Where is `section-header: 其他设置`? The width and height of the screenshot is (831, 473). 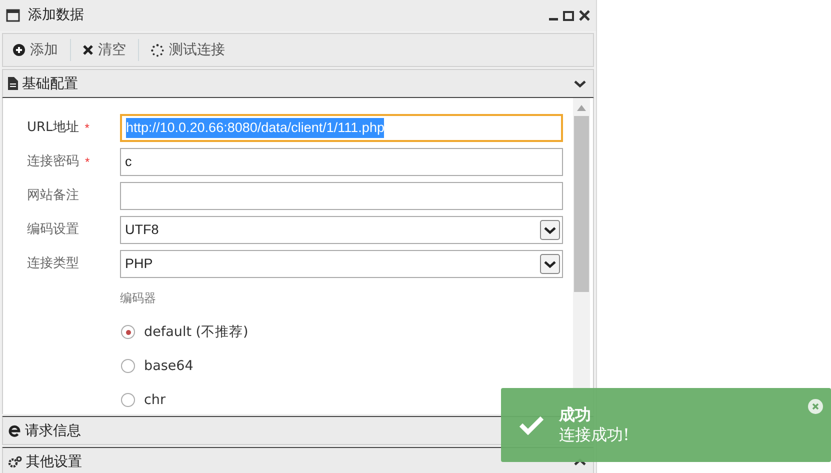
section-header: 其他设置 is located at coordinates (298, 460).